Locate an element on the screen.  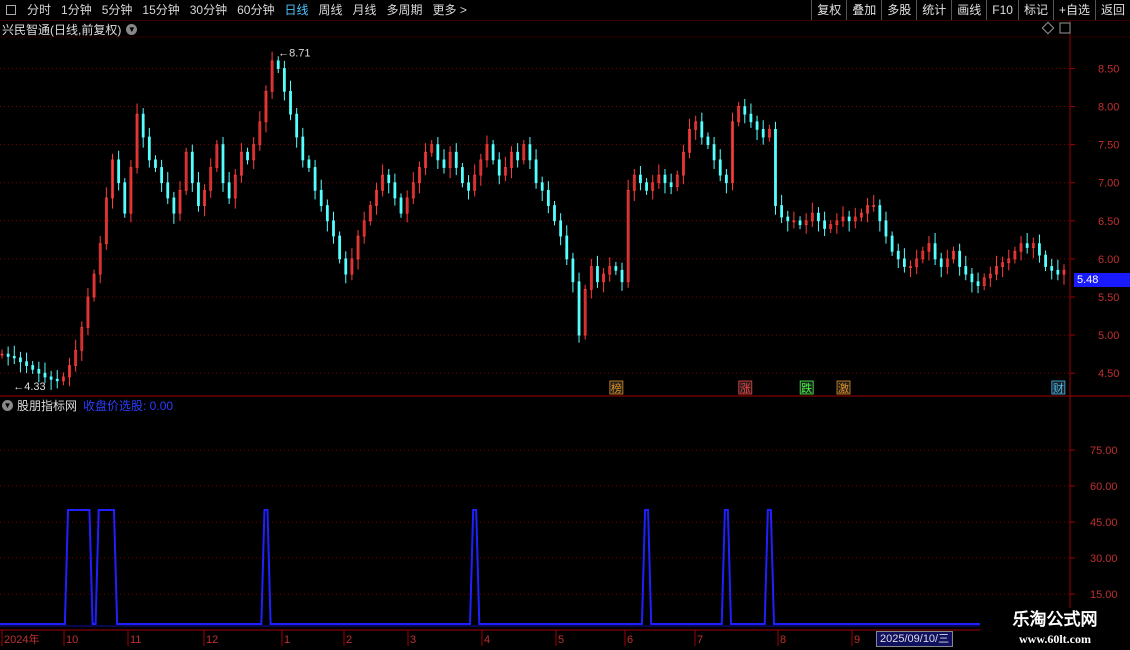
indicator-axis-label: 75.00 is located at coordinates (1104, 451).